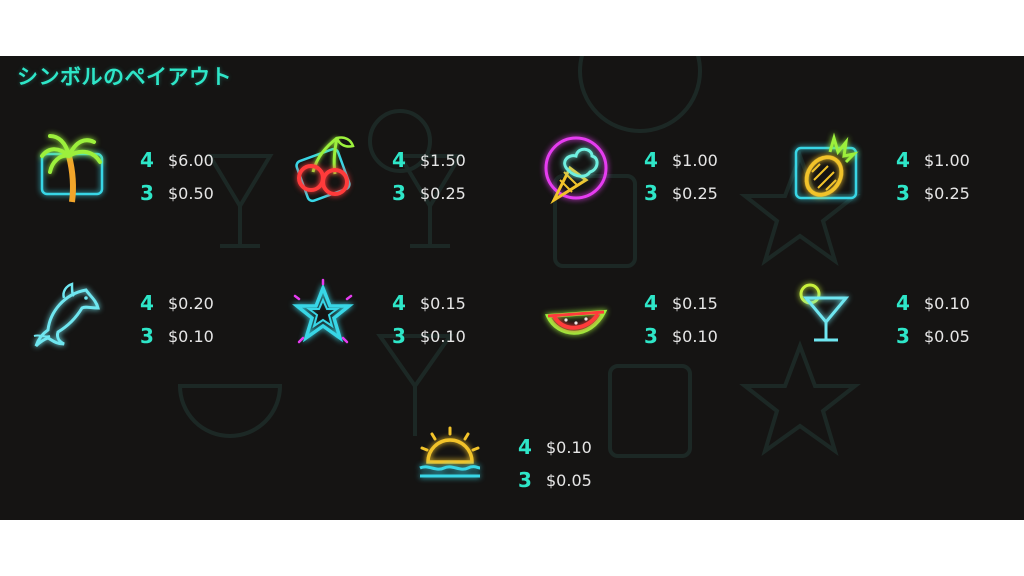 The image size is (1024, 576). What do you see at coordinates (191, 160) in the screenshot?
I see `payout-amount: $6.00` at bounding box center [191, 160].